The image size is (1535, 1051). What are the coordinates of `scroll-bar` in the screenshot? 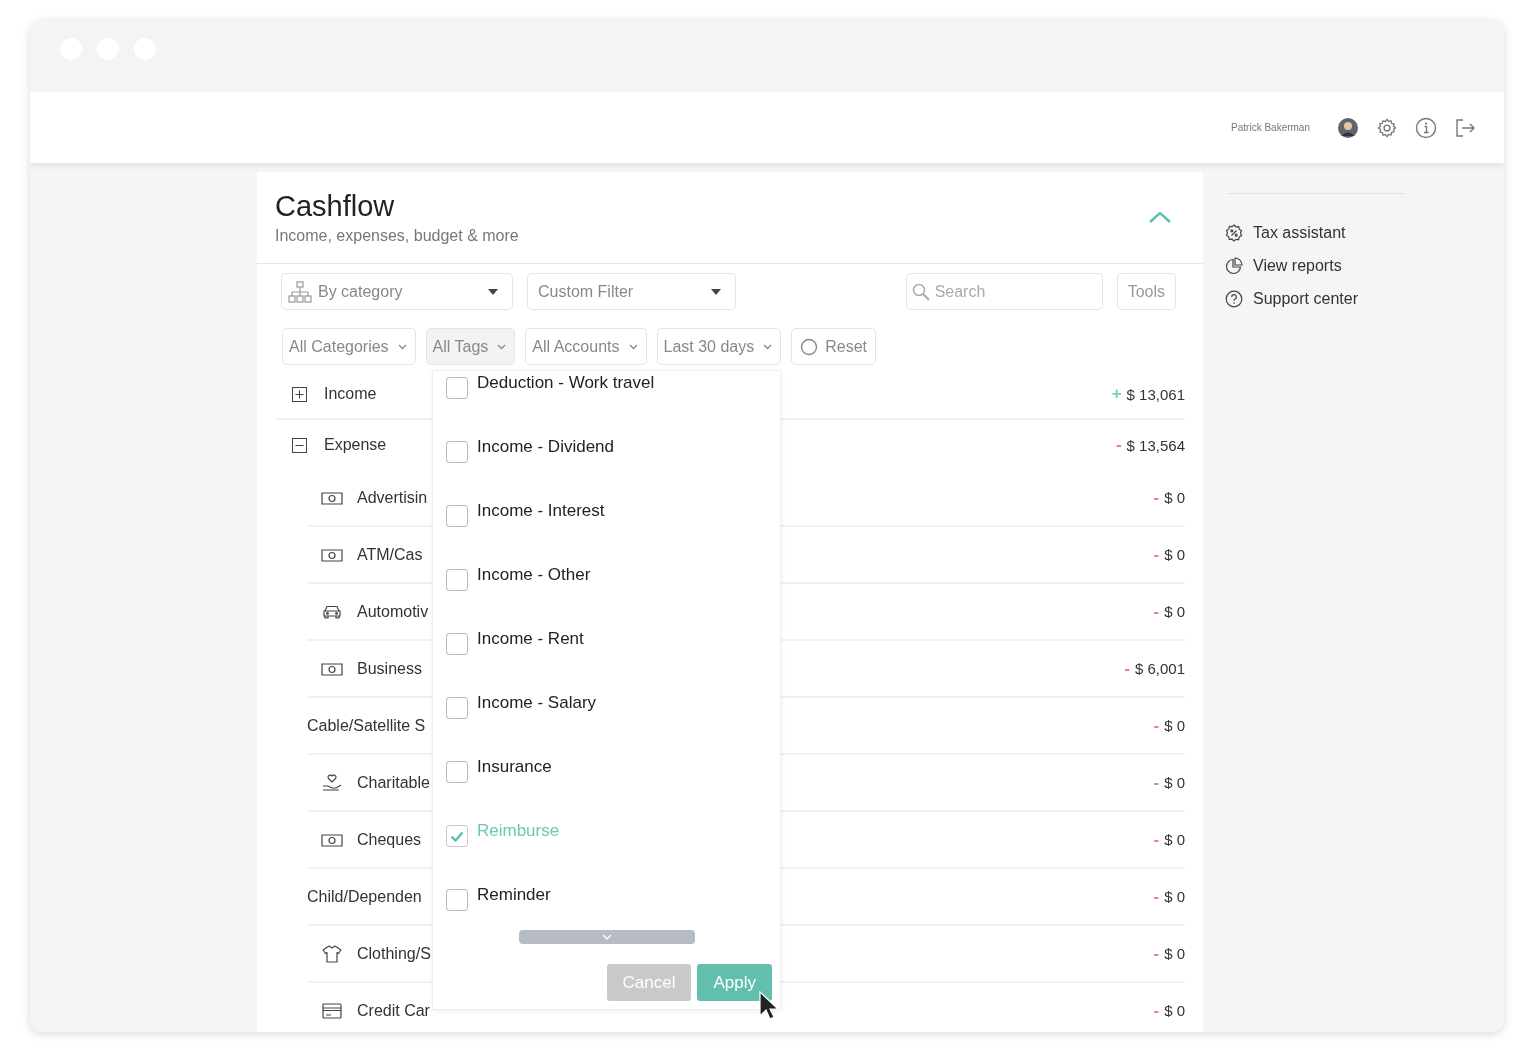 It's located at (607, 937).